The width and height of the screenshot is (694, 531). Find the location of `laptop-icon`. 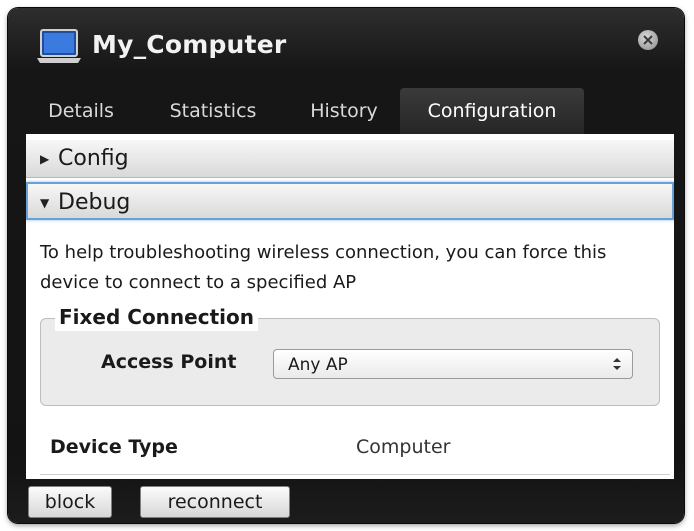

laptop-icon is located at coordinates (59, 47).